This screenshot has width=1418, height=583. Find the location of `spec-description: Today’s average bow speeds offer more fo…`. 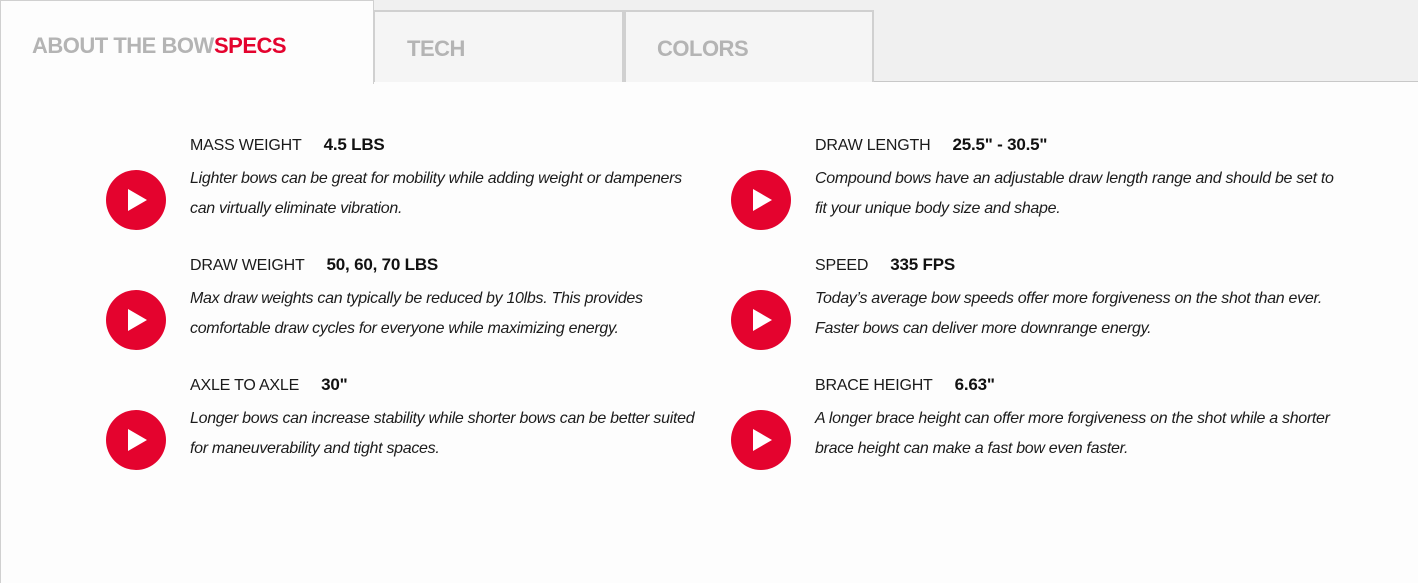

spec-description: Today’s average bow speeds offer more fo… is located at coordinates (1069, 313).